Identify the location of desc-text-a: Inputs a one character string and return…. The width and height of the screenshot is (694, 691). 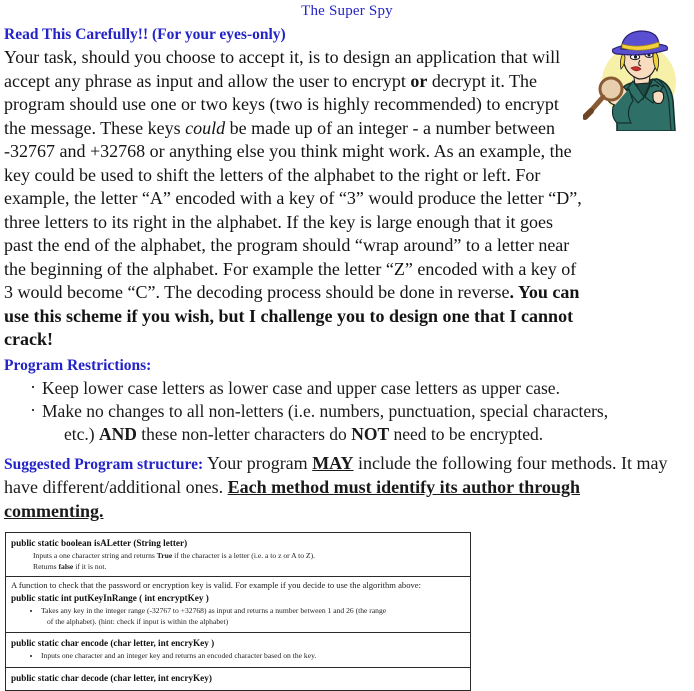
(95, 555).